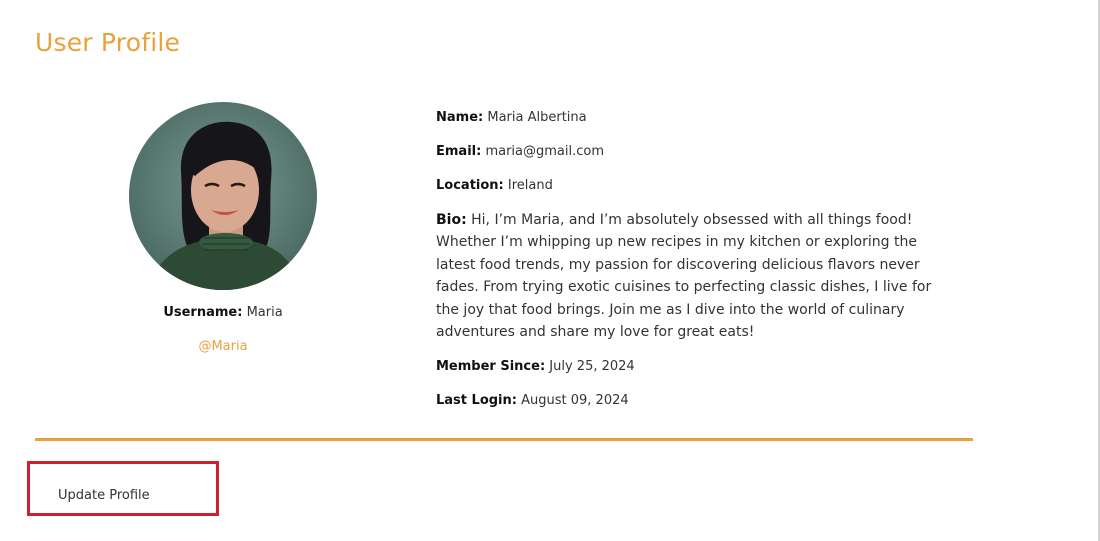 Image resolution: width=1100 pixels, height=541 pixels. What do you see at coordinates (537, 117) in the screenshot?
I see `detail-name-value: Maria Albertina` at bounding box center [537, 117].